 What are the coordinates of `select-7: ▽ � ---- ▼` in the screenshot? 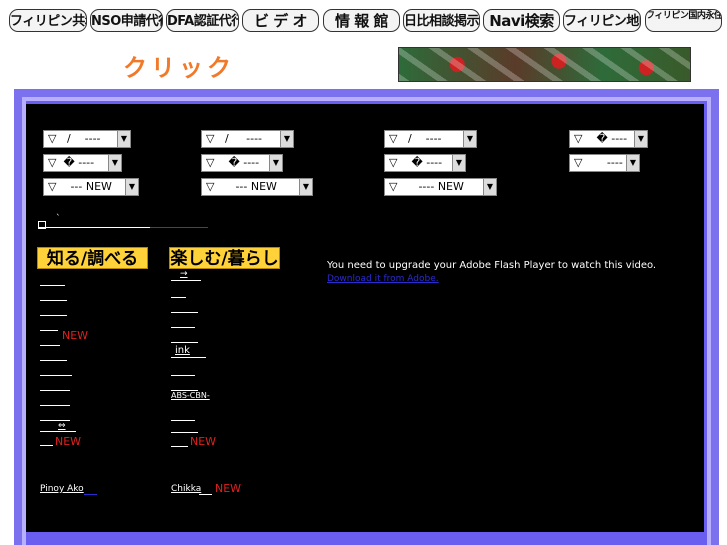 It's located at (425, 163).